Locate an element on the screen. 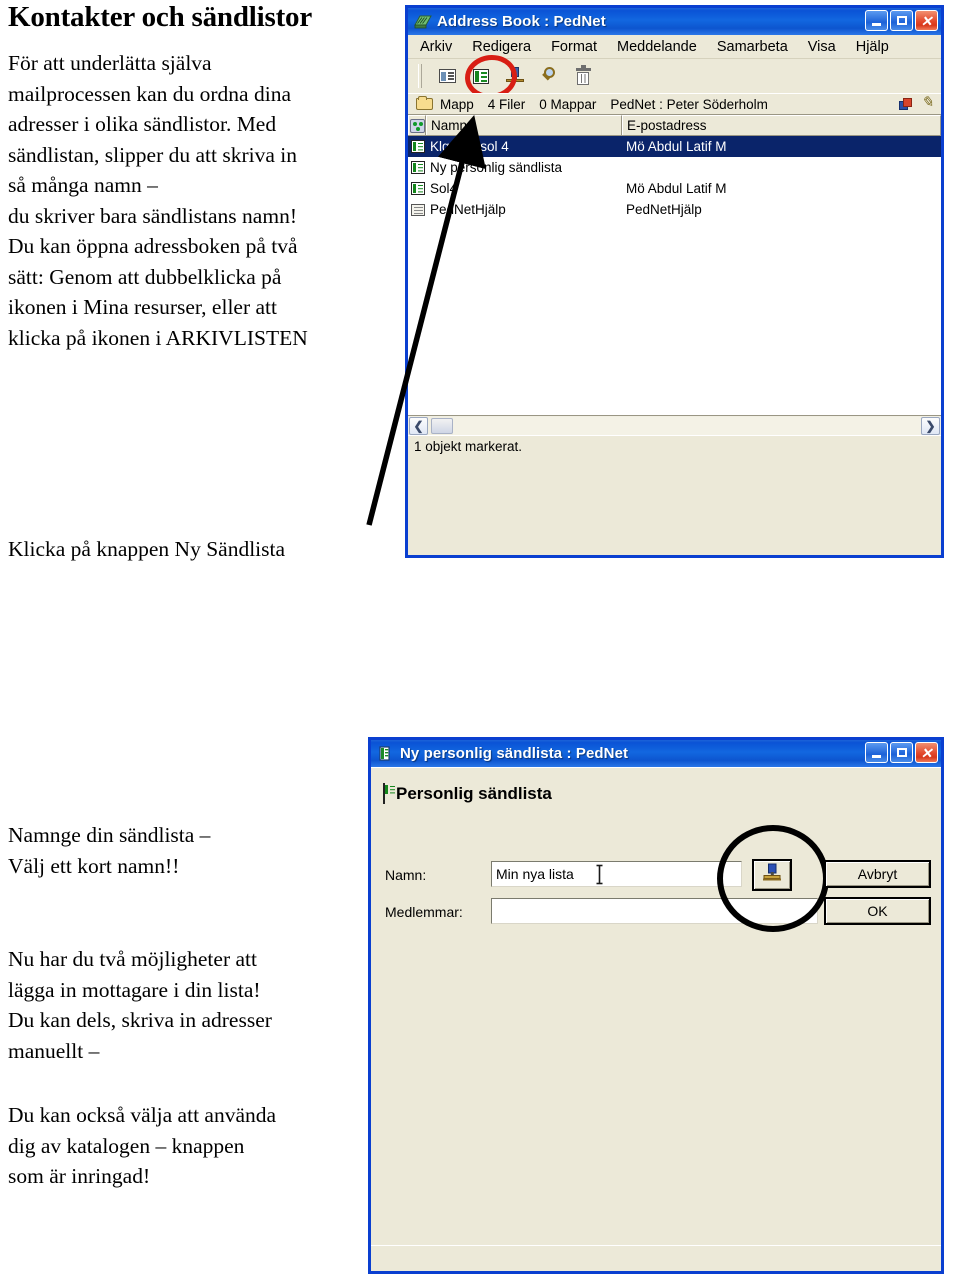  horizontal-scrollbar: ❮ ❯ is located at coordinates (674, 425).